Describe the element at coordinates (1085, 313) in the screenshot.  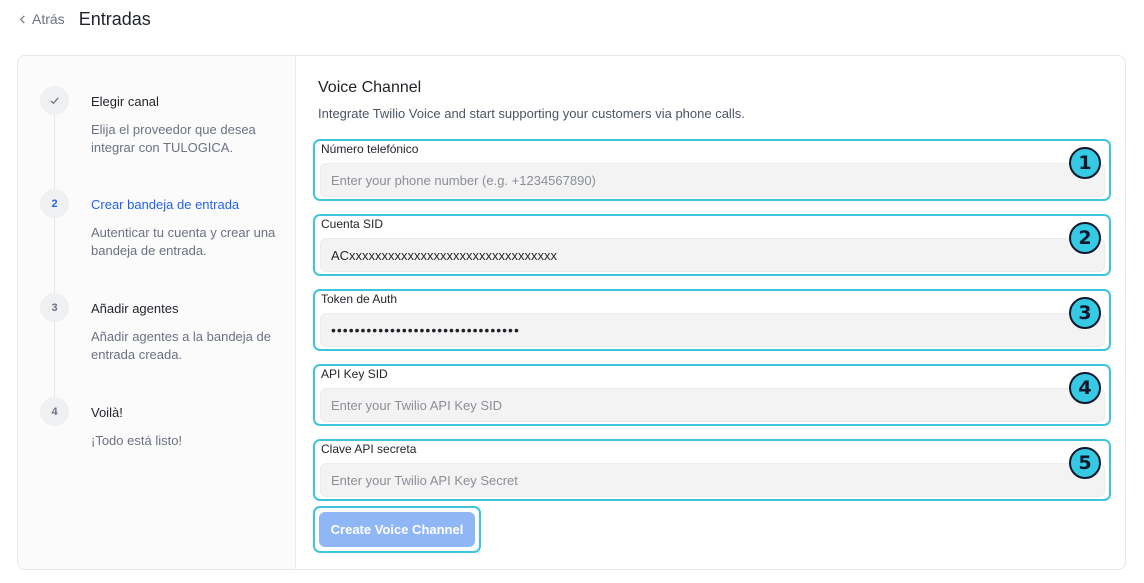
I see `annotation-badge: 3` at that location.